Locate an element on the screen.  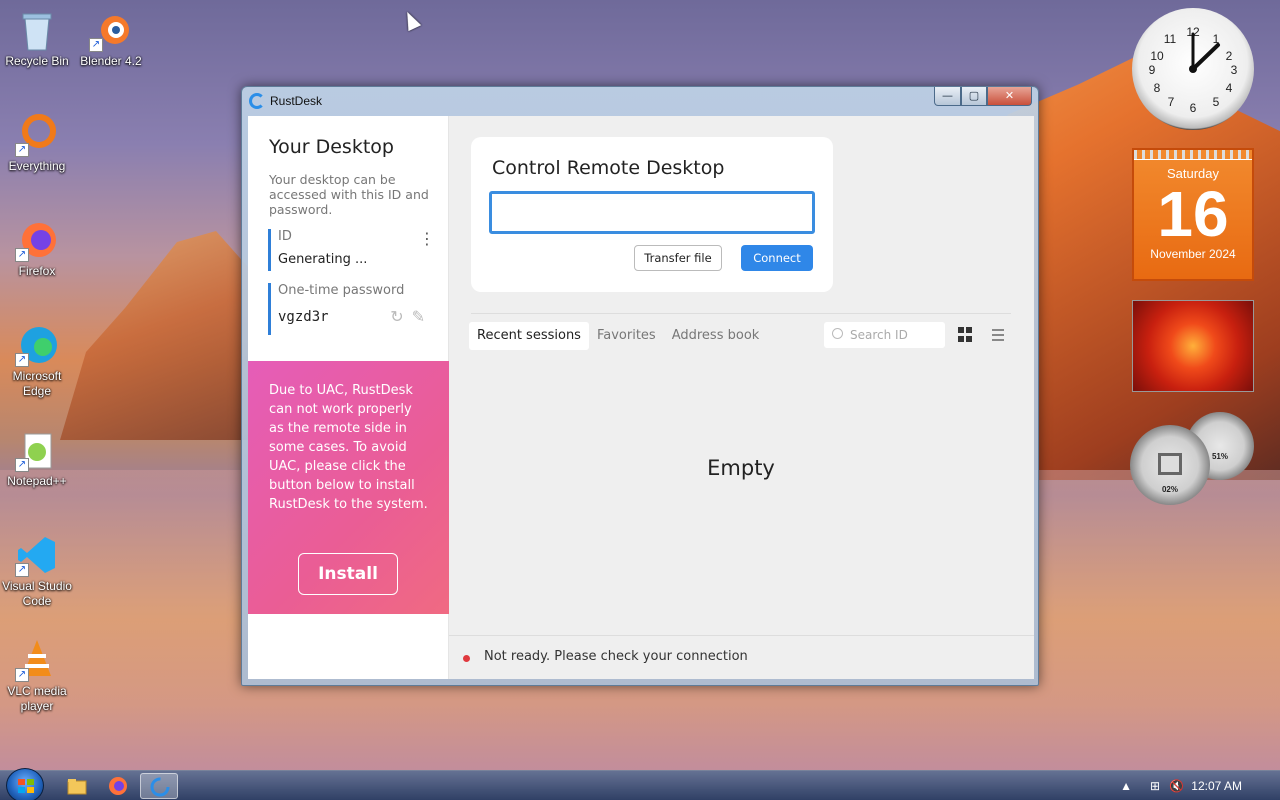
search-id-input: Search ID is located at coordinates (884, 335).